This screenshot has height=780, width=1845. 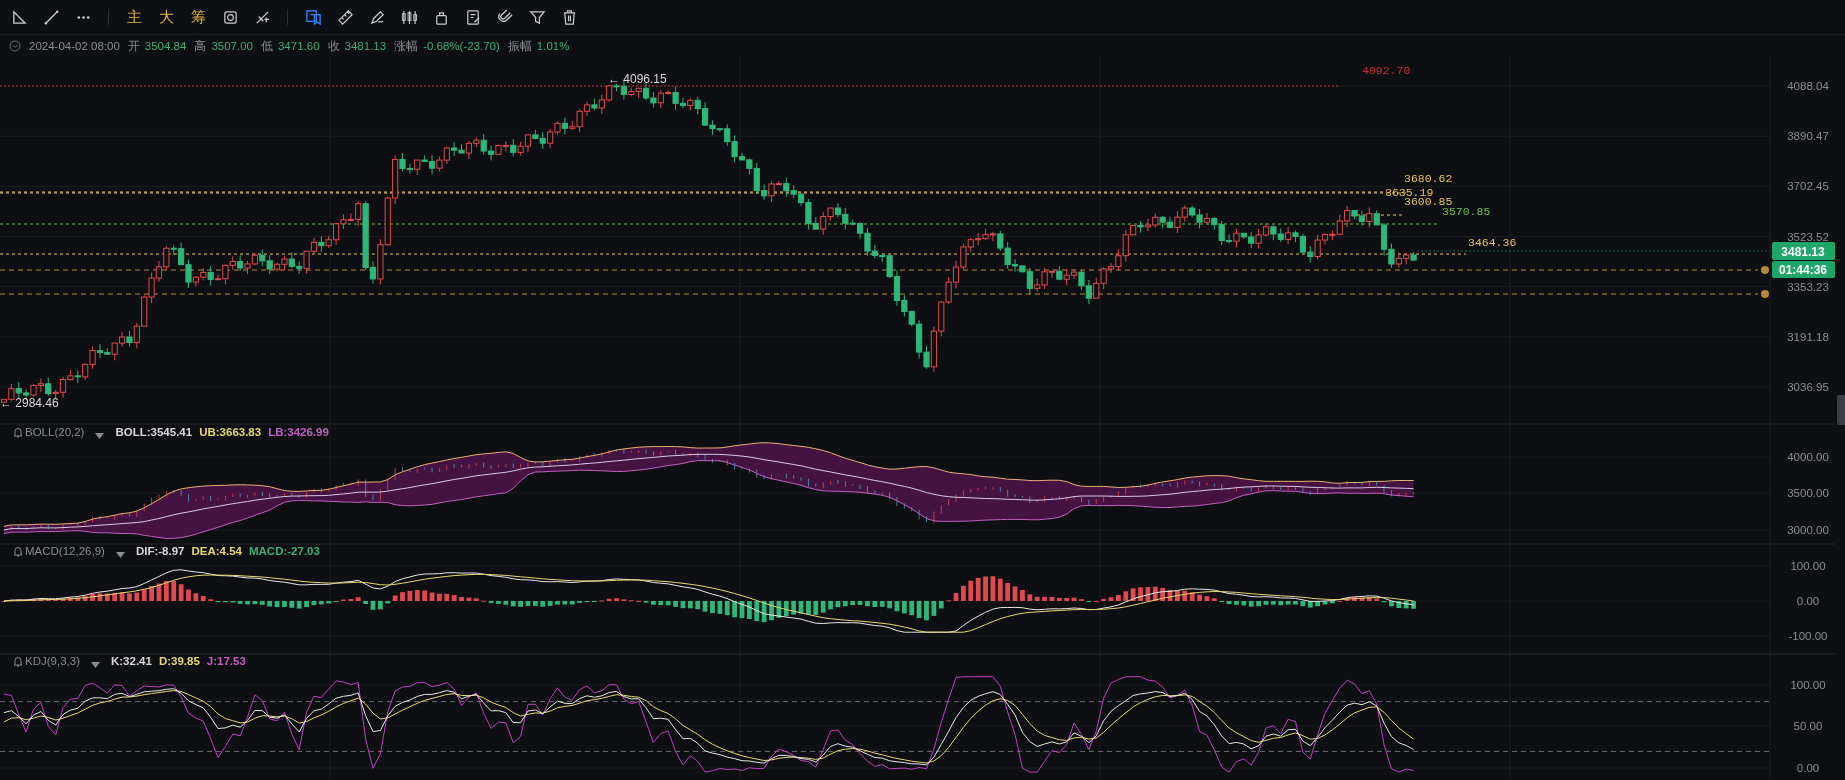 I want to click on indicator-value: K:32.41, so click(x=131, y=661).